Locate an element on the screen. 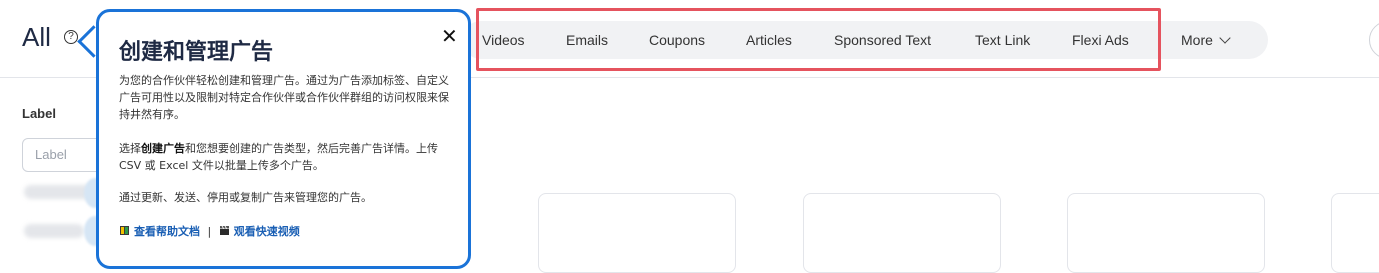 This screenshot has width=1379, height=273. clapperboard-icon is located at coordinates (224, 230).